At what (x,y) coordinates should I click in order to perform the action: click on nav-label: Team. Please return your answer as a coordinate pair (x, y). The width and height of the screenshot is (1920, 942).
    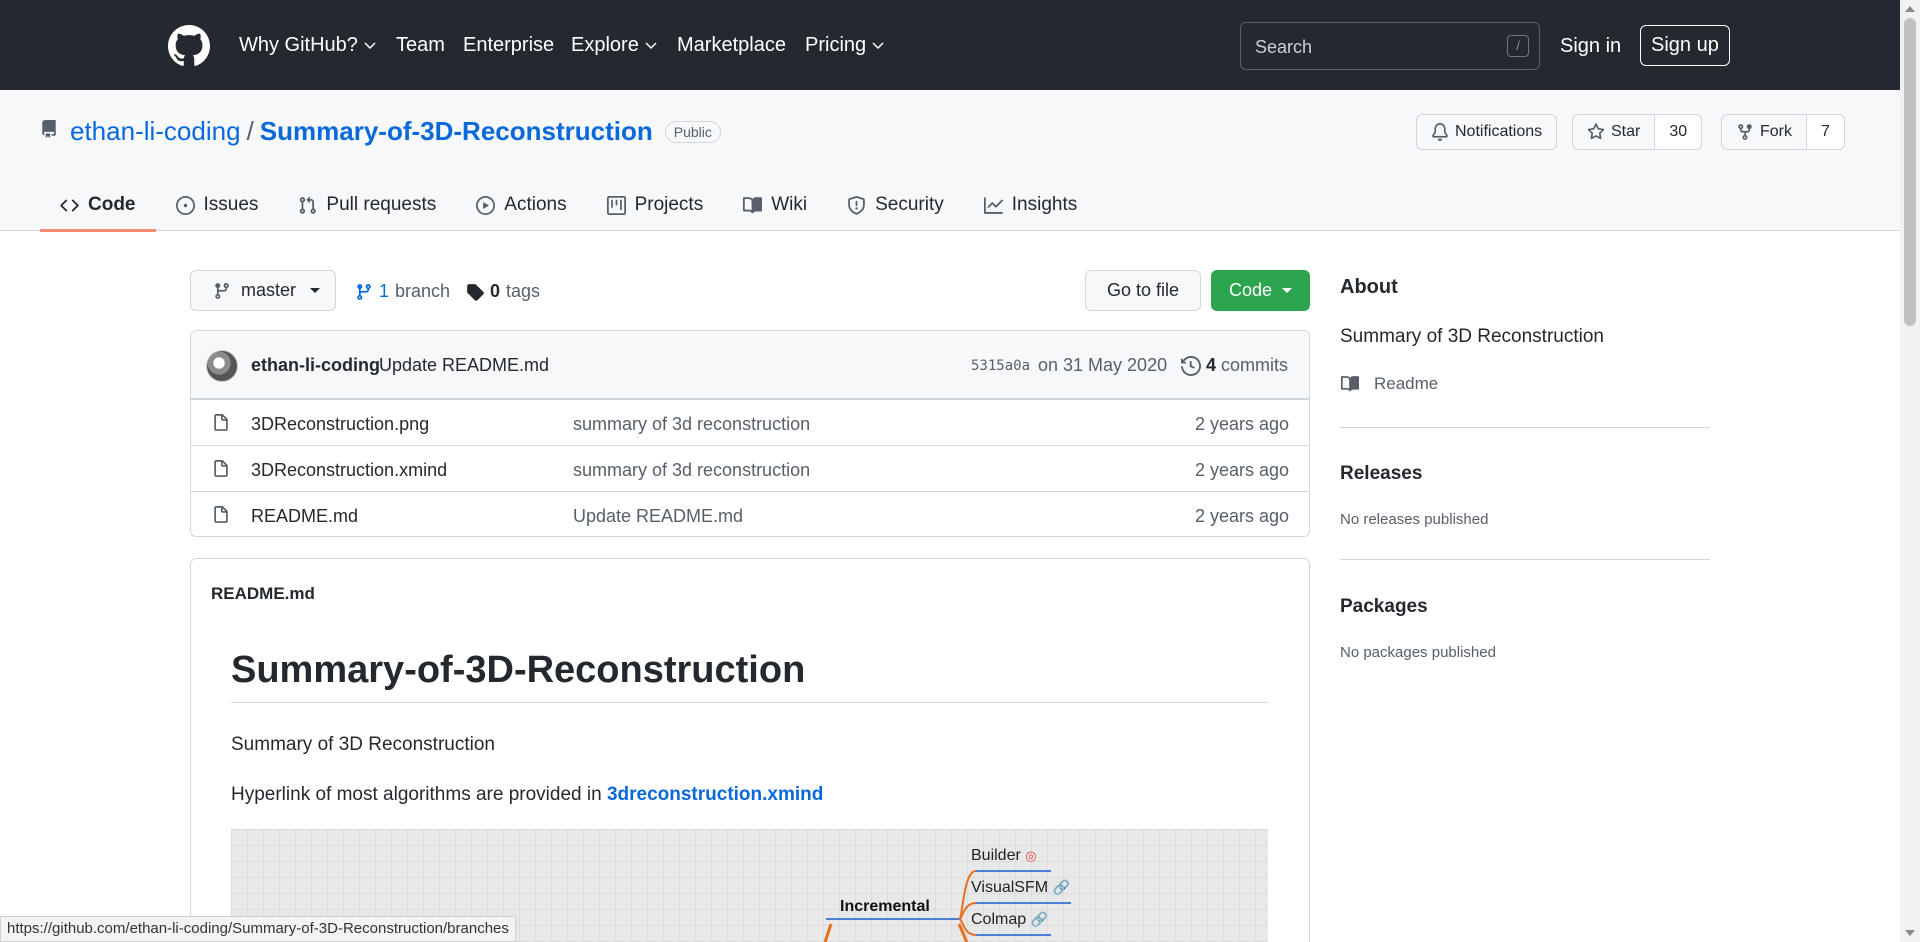
    Looking at the image, I should click on (420, 45).